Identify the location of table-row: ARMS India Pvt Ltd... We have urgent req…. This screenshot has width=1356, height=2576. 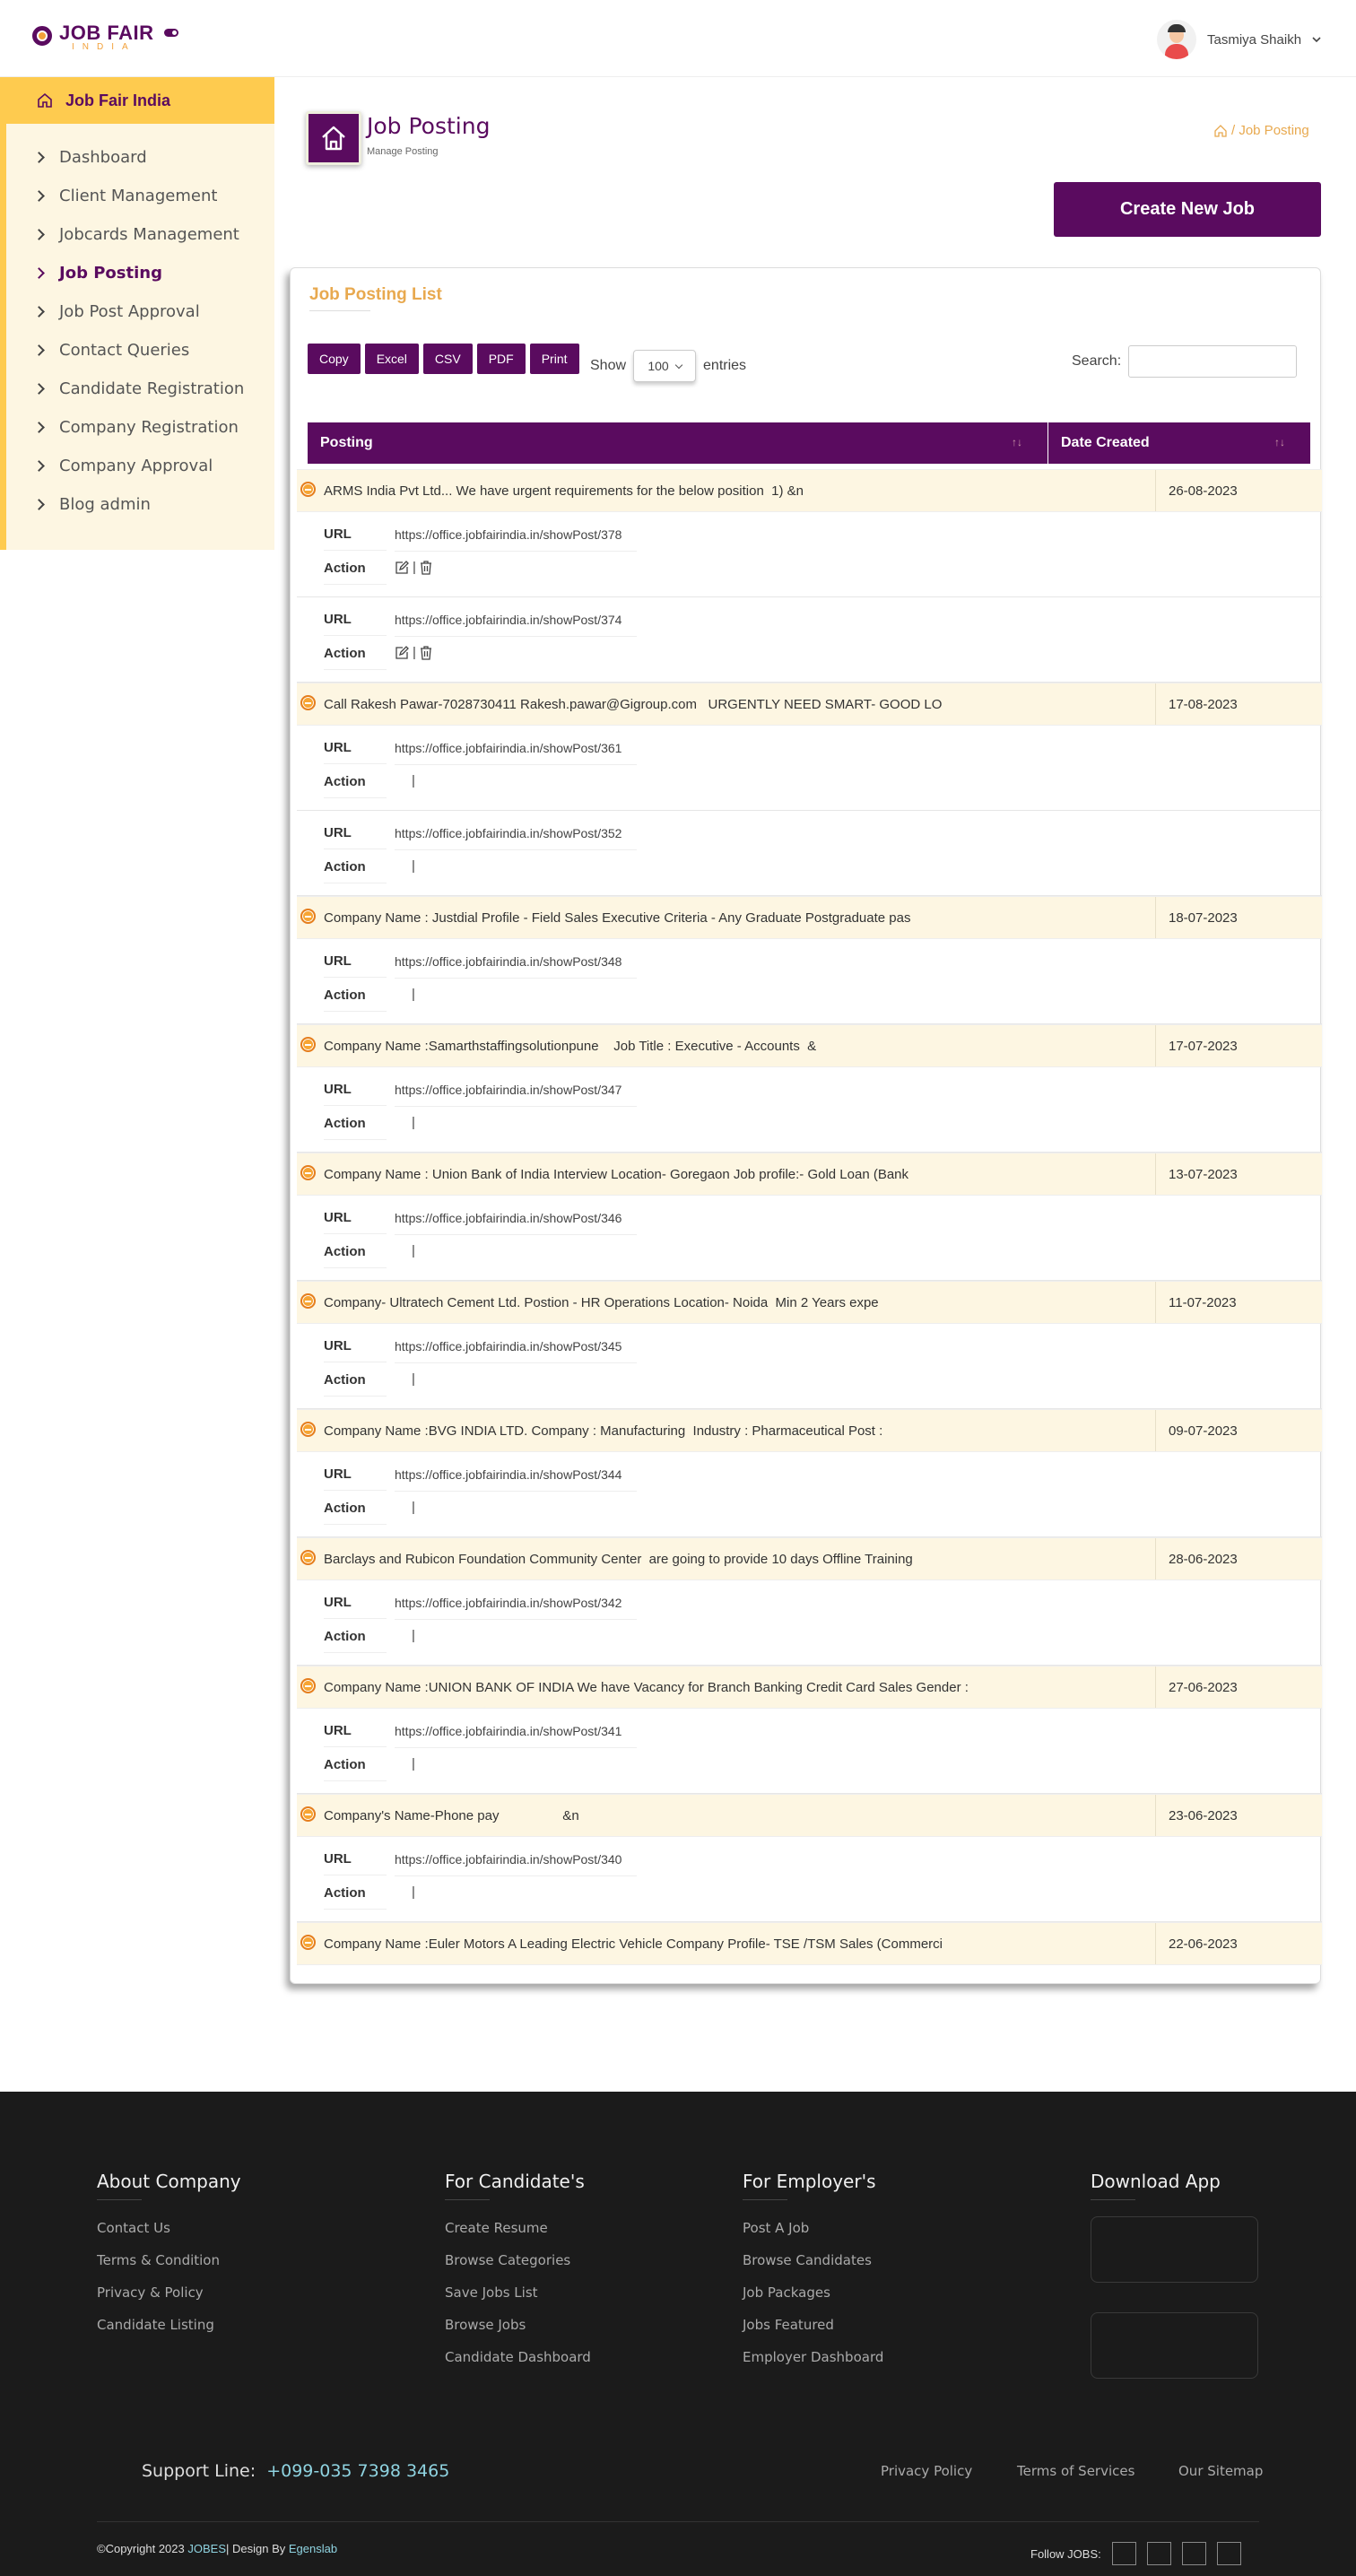
(809, 490).